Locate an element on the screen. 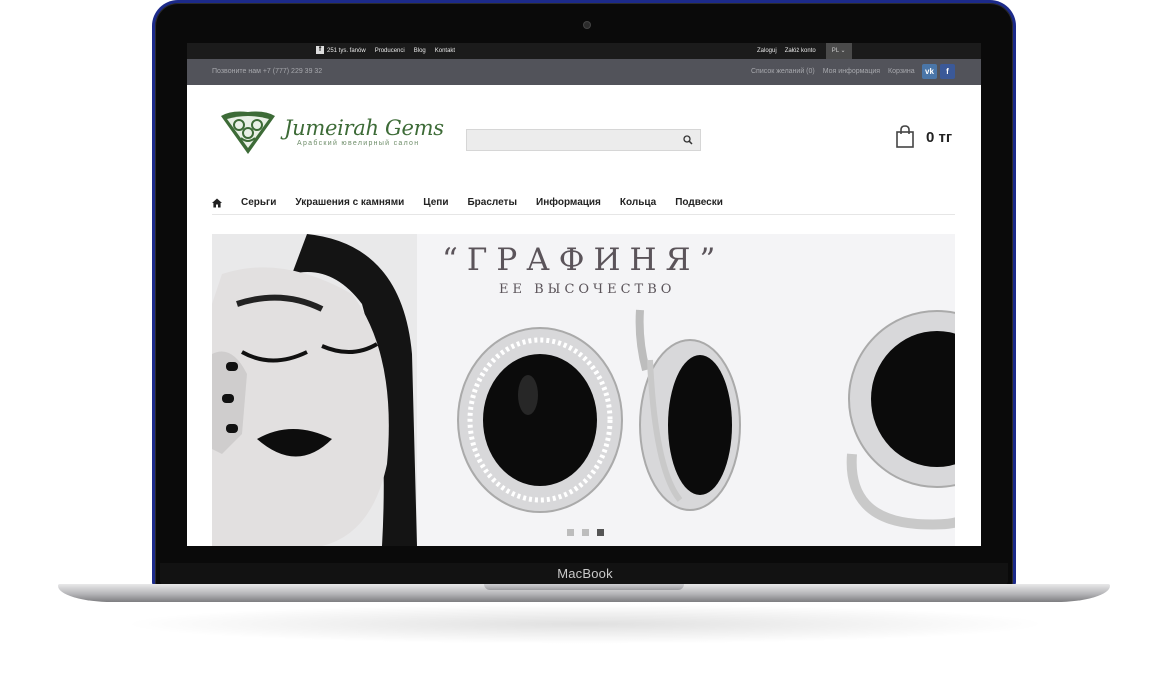 This screenshot has height=700, width=1170. cart-button: 0 тг is located at coordinates (930, 138).